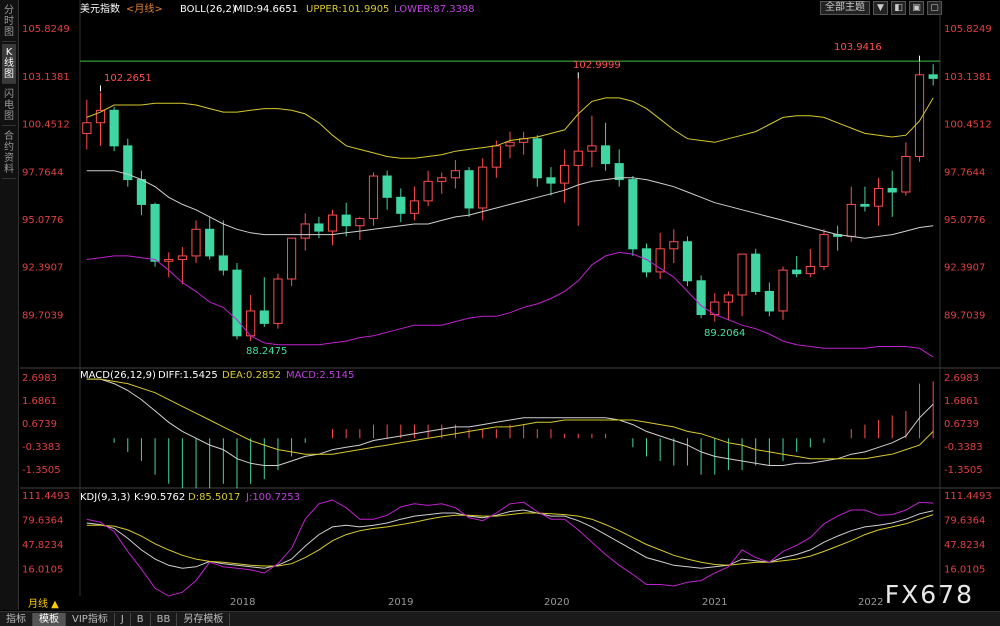  What do you see at coordinates (9, 153) in the screenshot?
I see `tab-contract-info: 合约资料` at bounding box center [9, 153].